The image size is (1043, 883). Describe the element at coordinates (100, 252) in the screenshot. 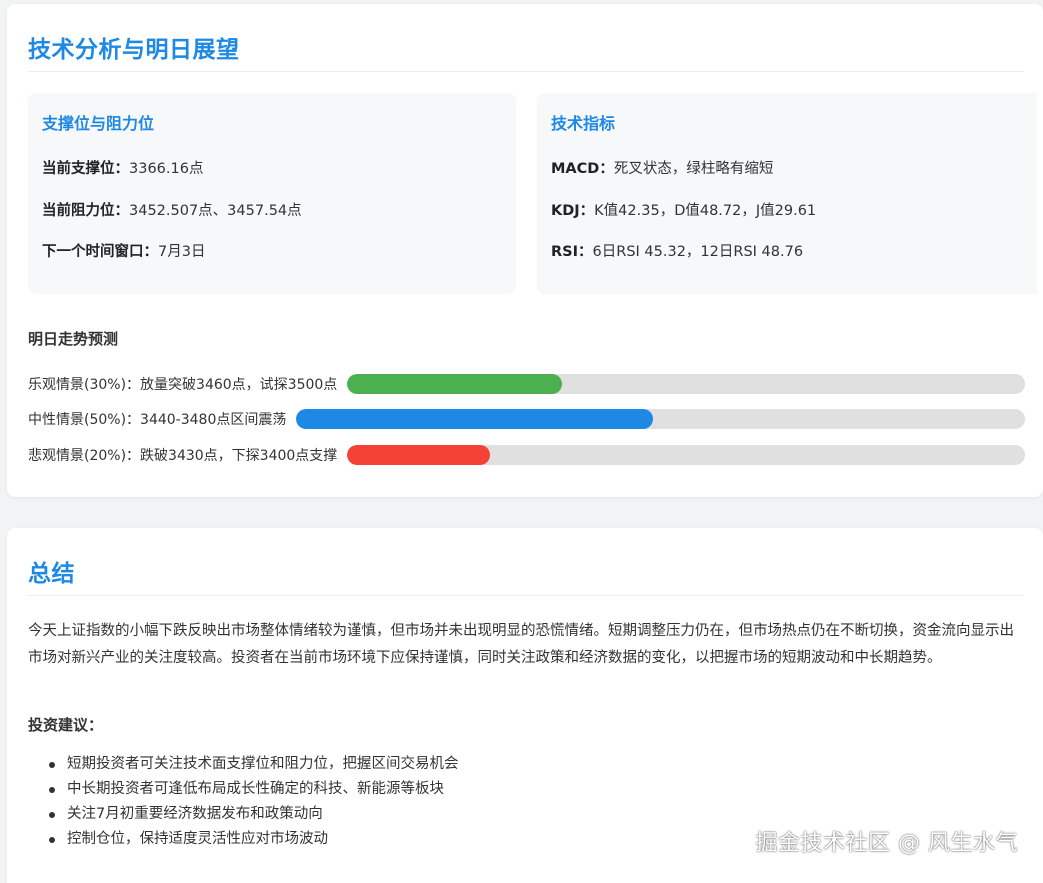

I see `time-window-label: 下一个时间窗口：` at that location.